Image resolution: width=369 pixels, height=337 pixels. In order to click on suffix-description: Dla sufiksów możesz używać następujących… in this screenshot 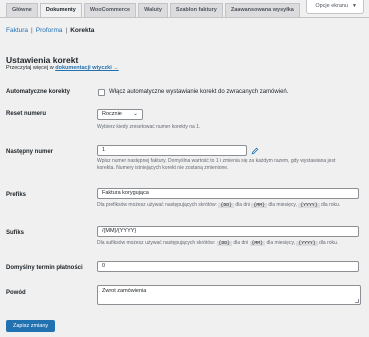, I will do `click(217, 243)`.